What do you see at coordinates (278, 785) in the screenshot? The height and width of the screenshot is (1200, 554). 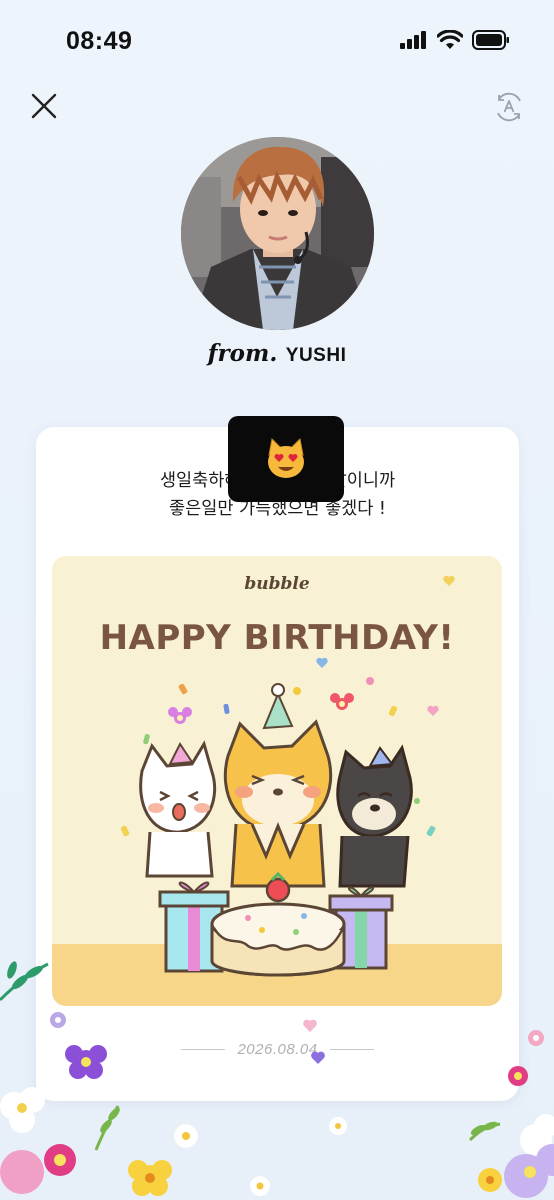 I see `shiba-dog` at bounding box center [278, 785].